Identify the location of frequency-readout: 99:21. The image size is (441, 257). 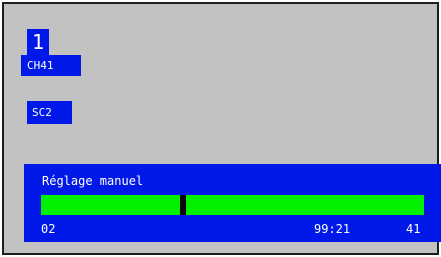
(332, 229).